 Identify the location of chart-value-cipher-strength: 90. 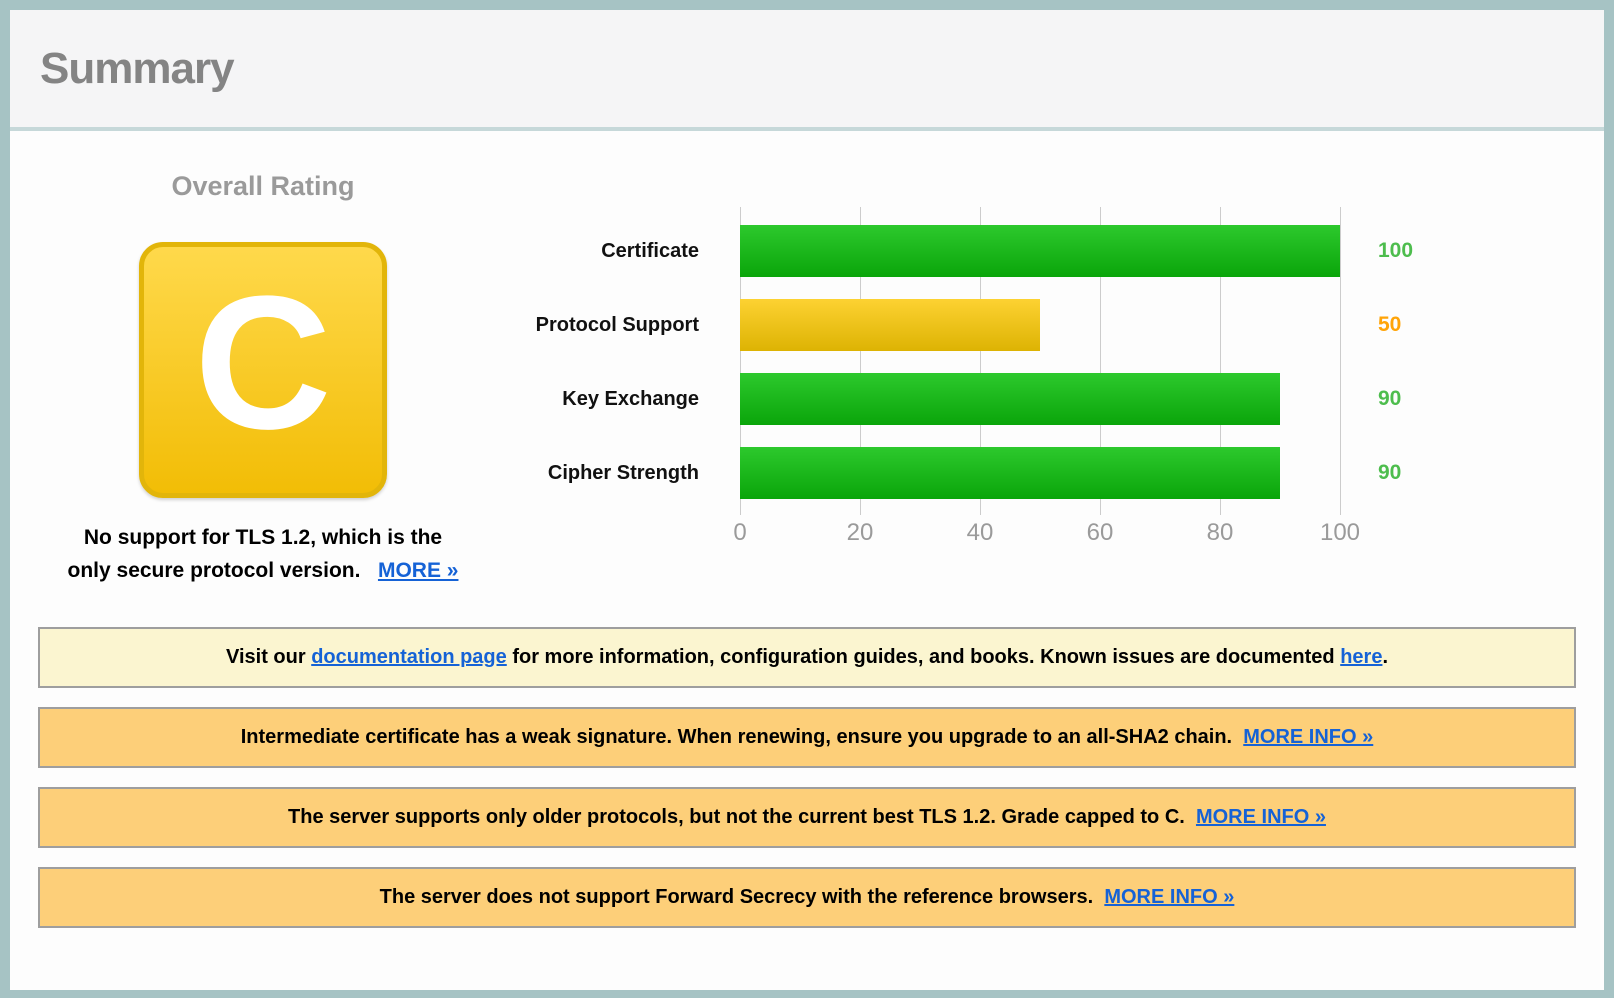
(1390, 472).